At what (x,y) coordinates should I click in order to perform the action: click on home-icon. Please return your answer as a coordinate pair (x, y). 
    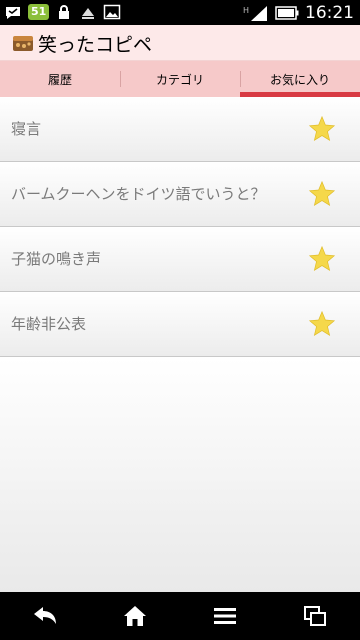
    Looking at the image, I should click on (135, 616).